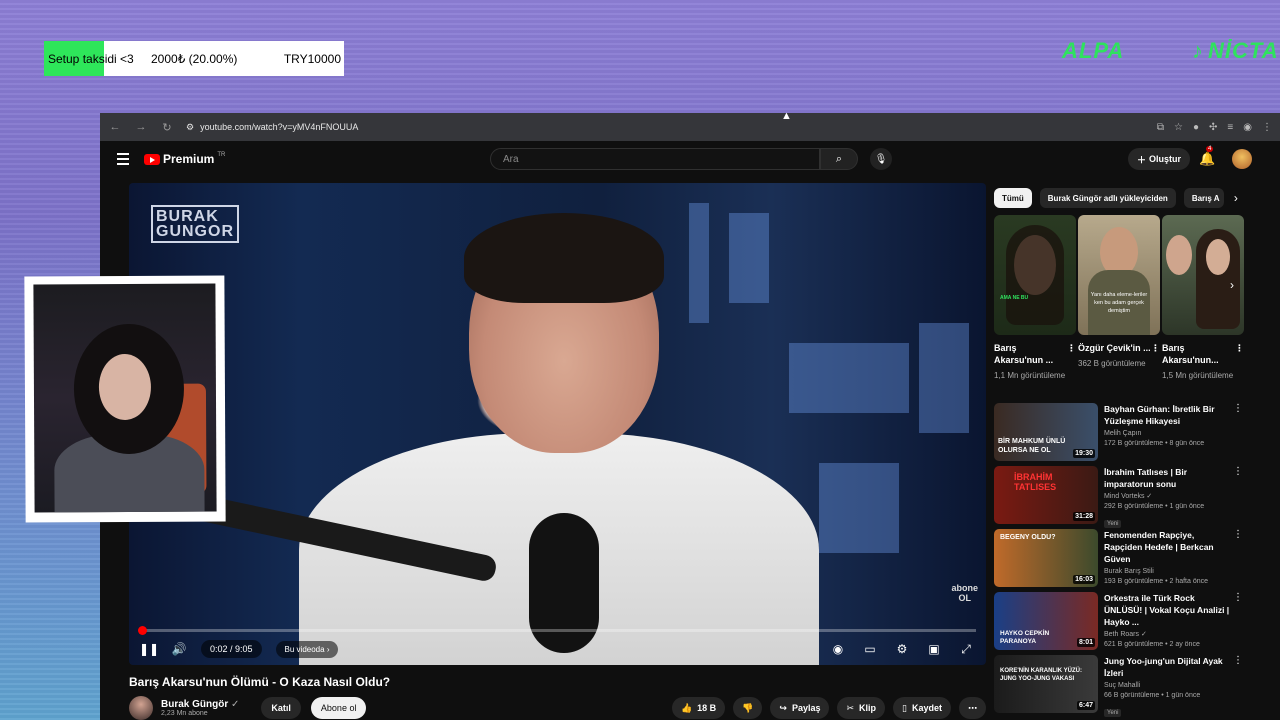  I want to click on bookmark-star-icon: ☆, so click(1178, 127).